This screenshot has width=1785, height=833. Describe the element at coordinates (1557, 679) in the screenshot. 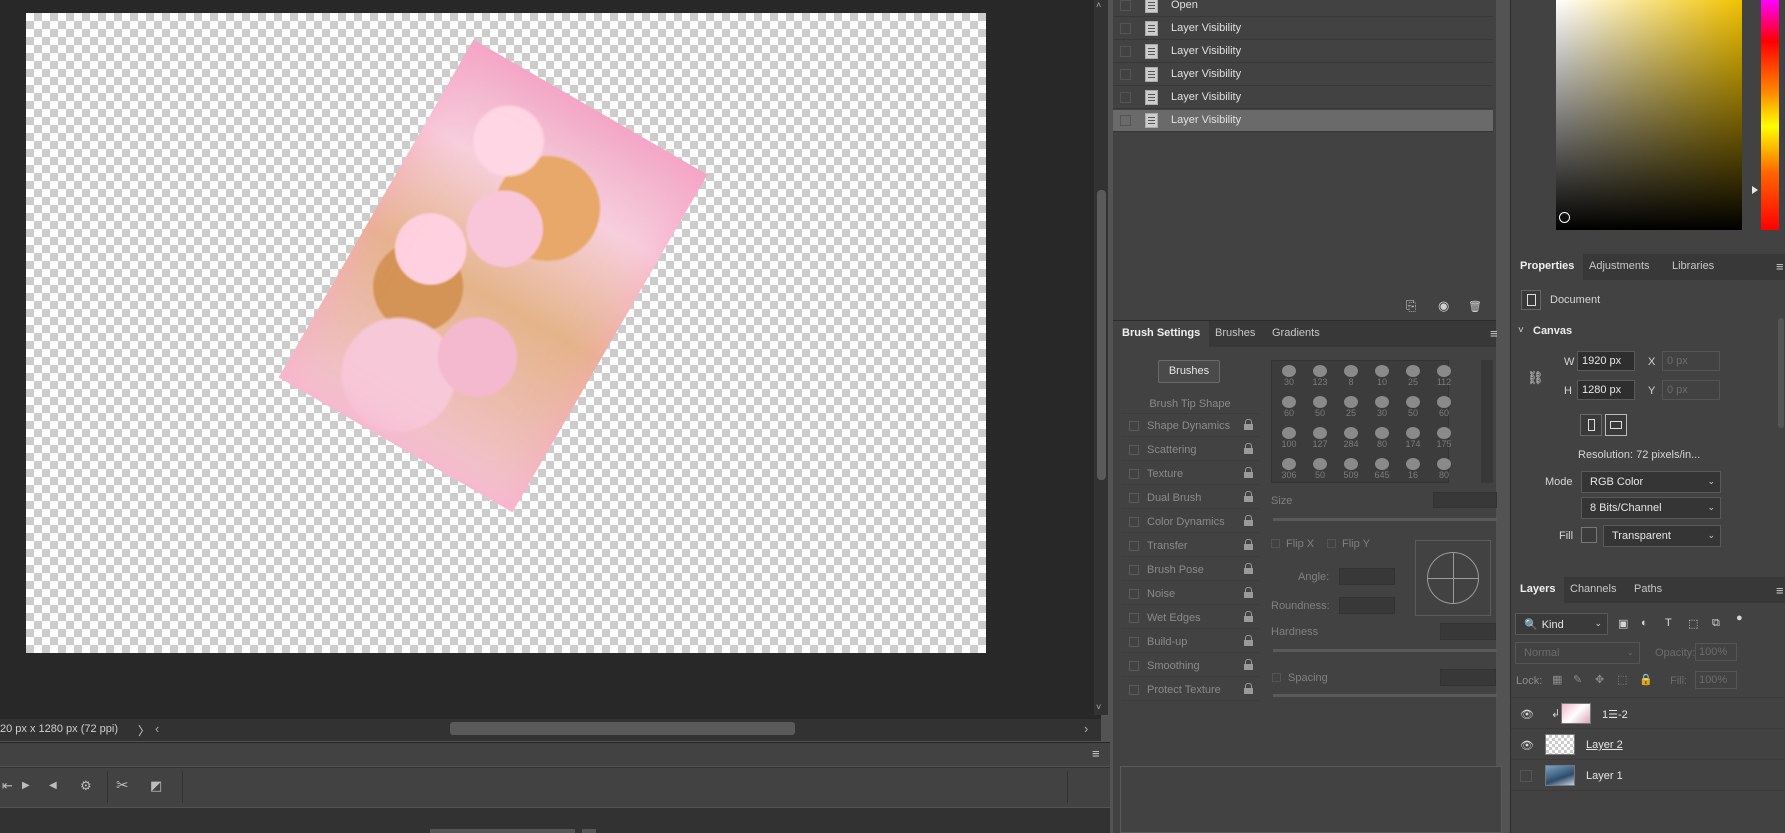

I see `lock-transparent-icon: ▦` at that location.